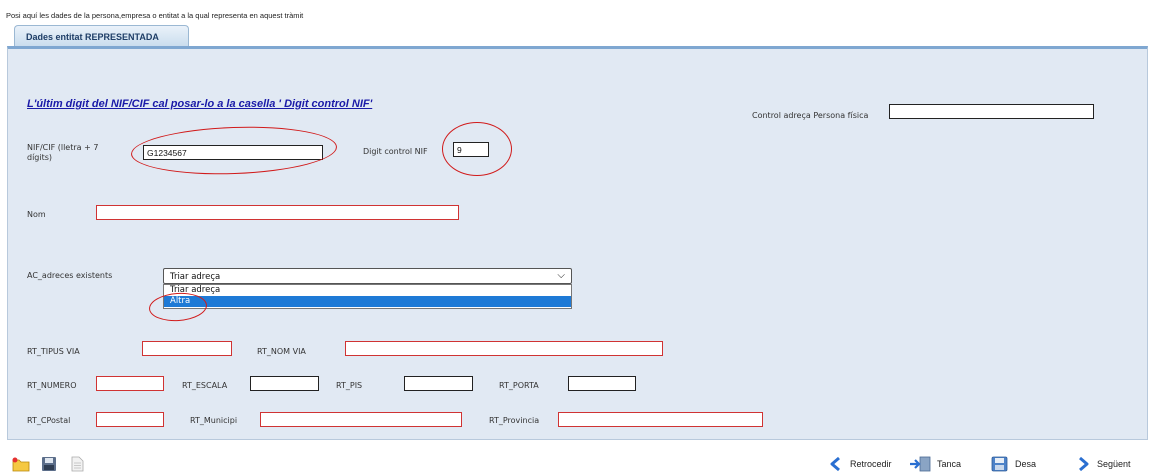  I want to click on document-icon, so click(77, 464).